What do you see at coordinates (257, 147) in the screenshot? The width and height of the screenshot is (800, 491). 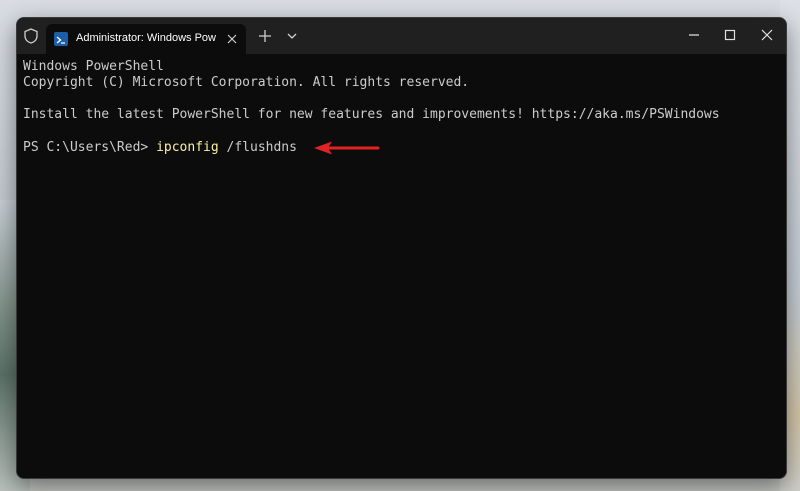 I see `command-argument: /flushdns` at bounding box center [257, 147].